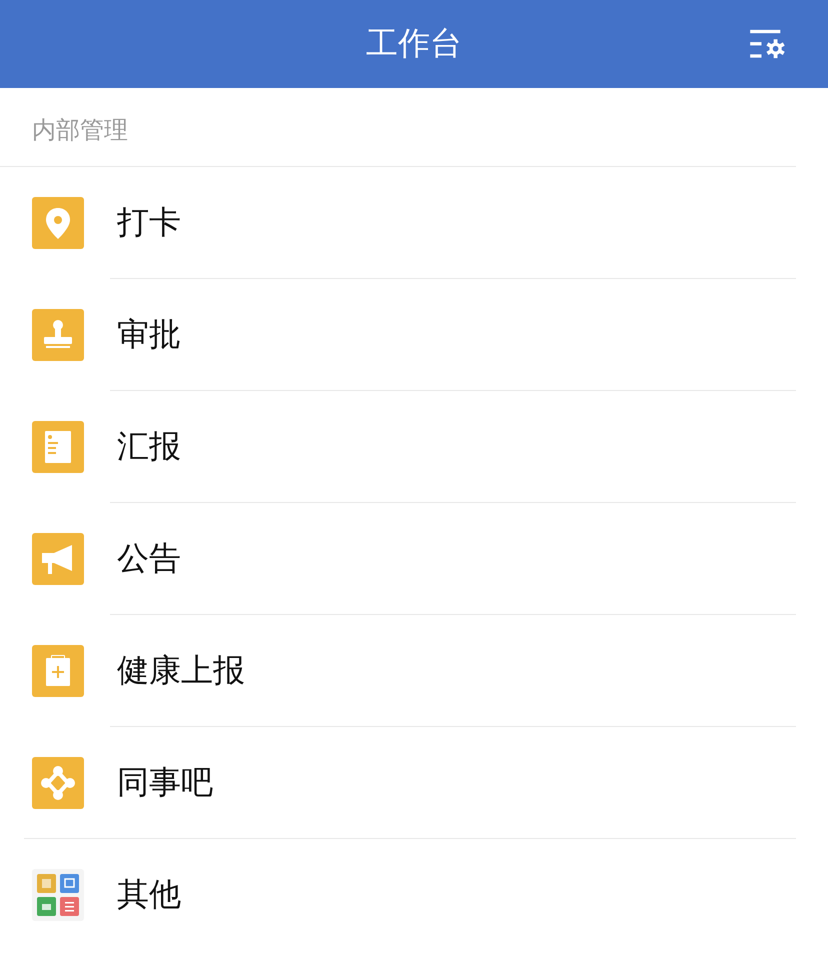 This screenshot has height=956, width=828. Describe the element at coordinates (181, 670) in the screenshot. I see `item-label: 健康上报` at that location.